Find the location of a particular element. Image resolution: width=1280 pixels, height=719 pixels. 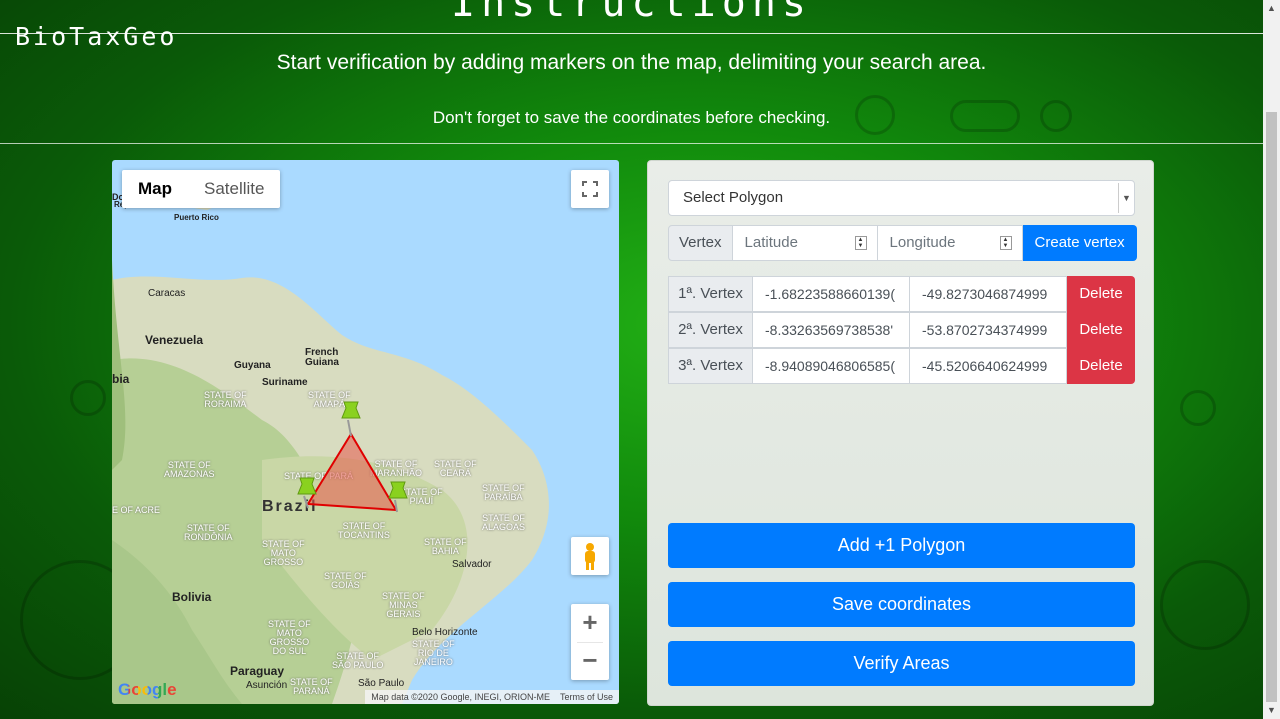

chevron-down-icon: ▼ is located at coordinates (1126, 198).